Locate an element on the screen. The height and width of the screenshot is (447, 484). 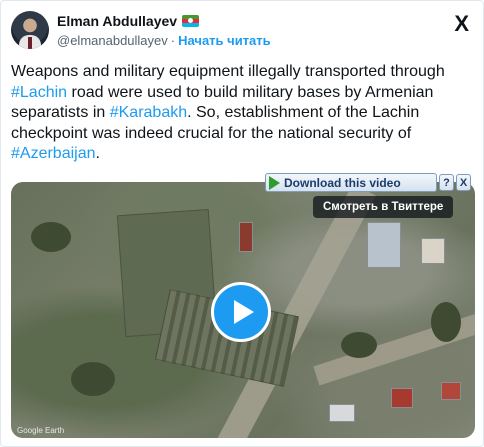
hashtag-lachin: #Lachin is located at coordinates (39, 92).